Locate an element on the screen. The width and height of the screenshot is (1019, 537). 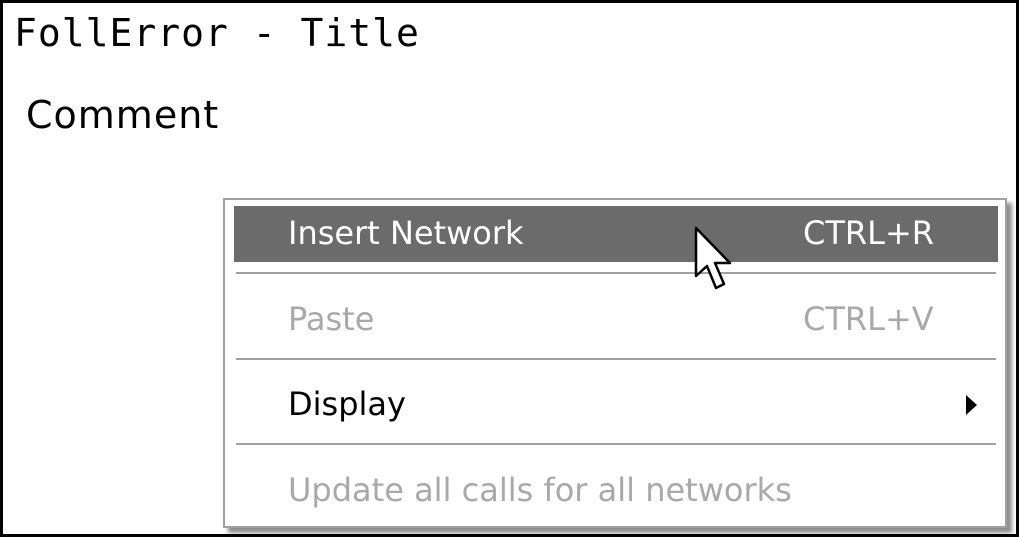
menu-item-update-all-calls: Update all calls for all networks is located at coordinates (616, 491).